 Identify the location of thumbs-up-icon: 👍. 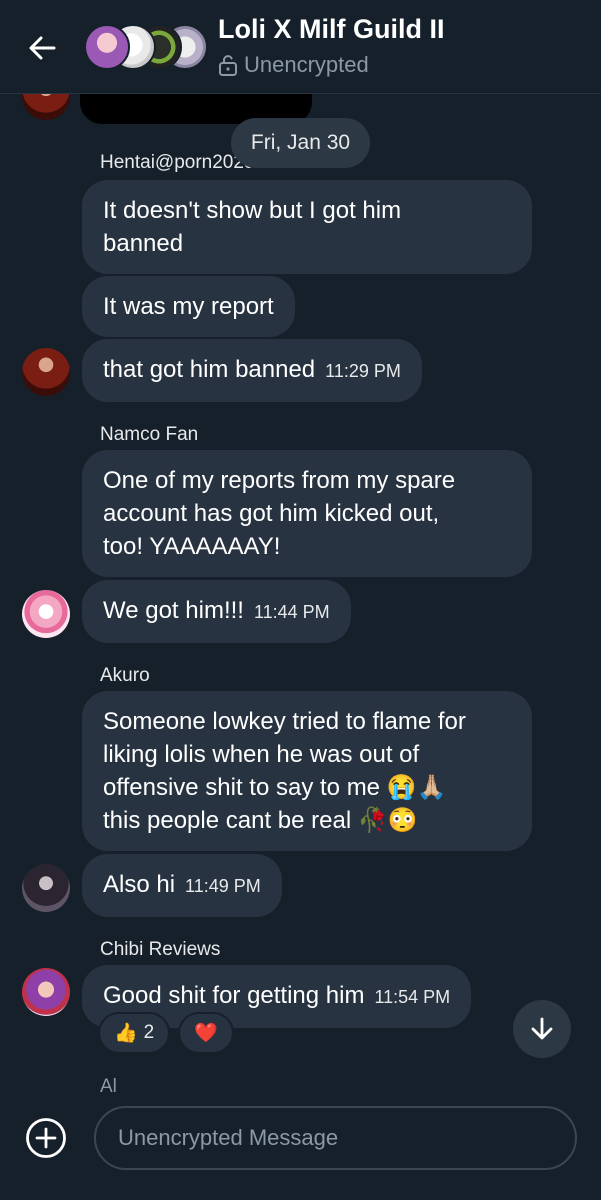
(126, 1033).